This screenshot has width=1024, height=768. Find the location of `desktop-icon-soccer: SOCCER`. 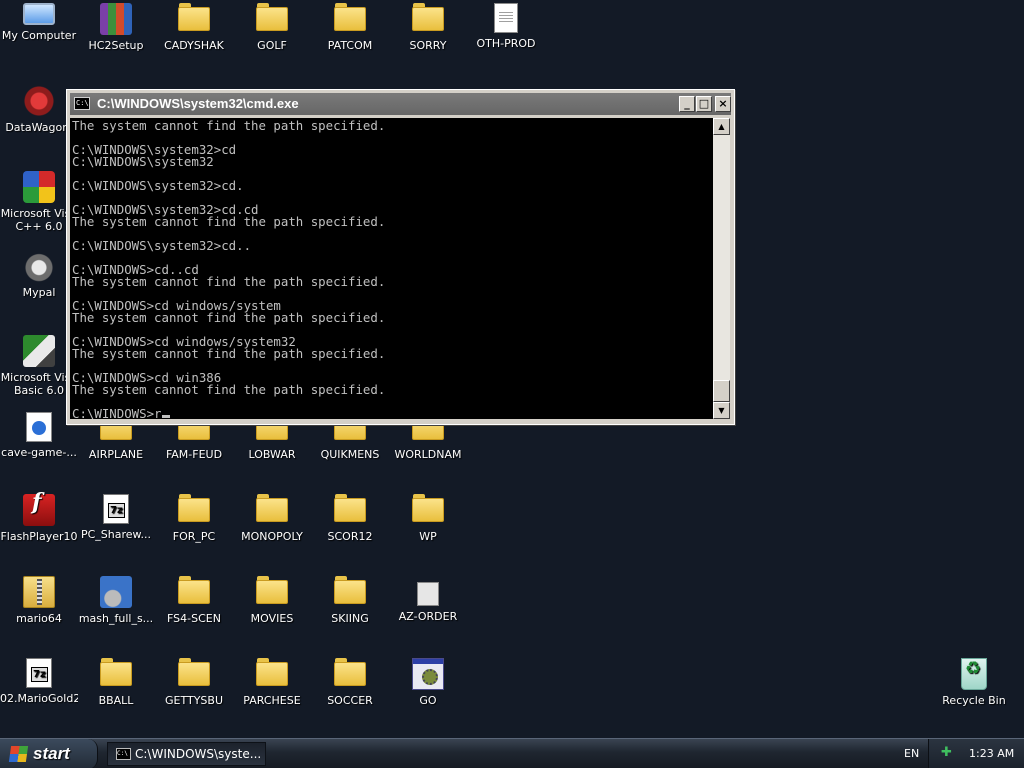

desktop-icon-soccer: SOCCER is located at coordinates (350, 682).